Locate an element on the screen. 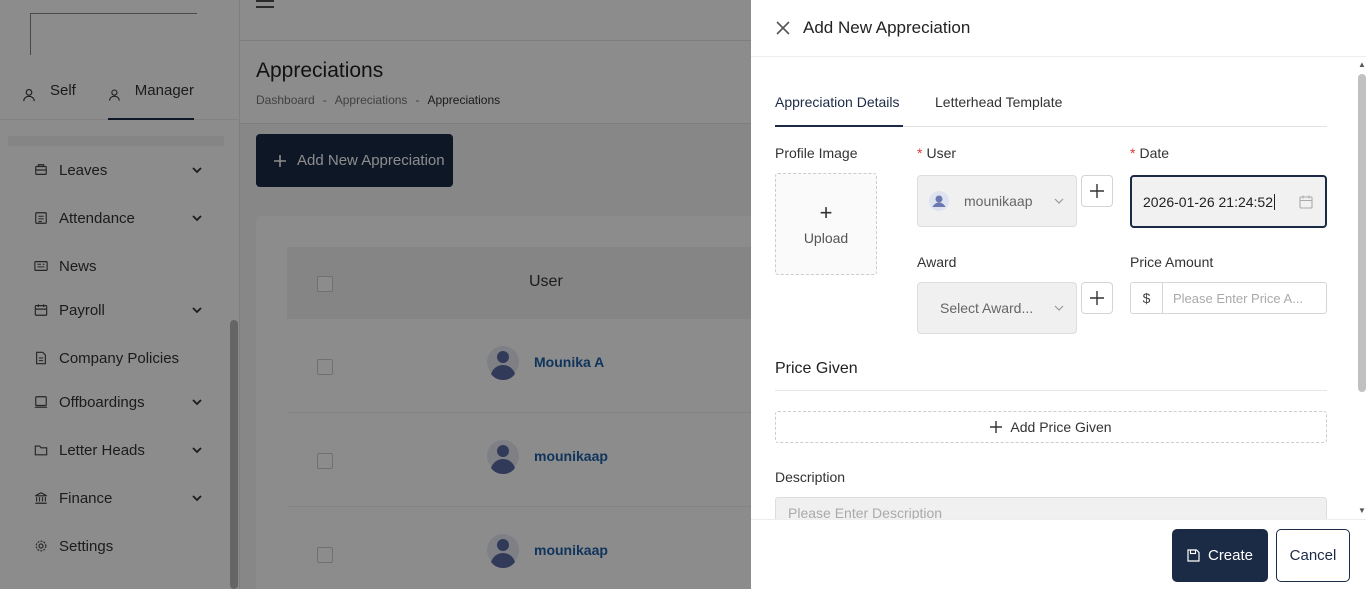  drawer-footer: Create Cancel is located at coordinates (1058, 554).